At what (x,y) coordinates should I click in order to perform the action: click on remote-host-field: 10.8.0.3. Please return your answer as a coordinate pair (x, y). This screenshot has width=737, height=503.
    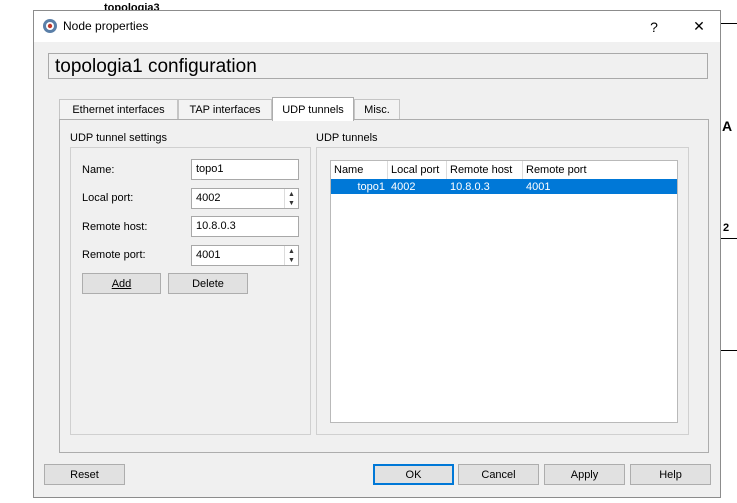
    Looking at the image, I should click on (245, 226).